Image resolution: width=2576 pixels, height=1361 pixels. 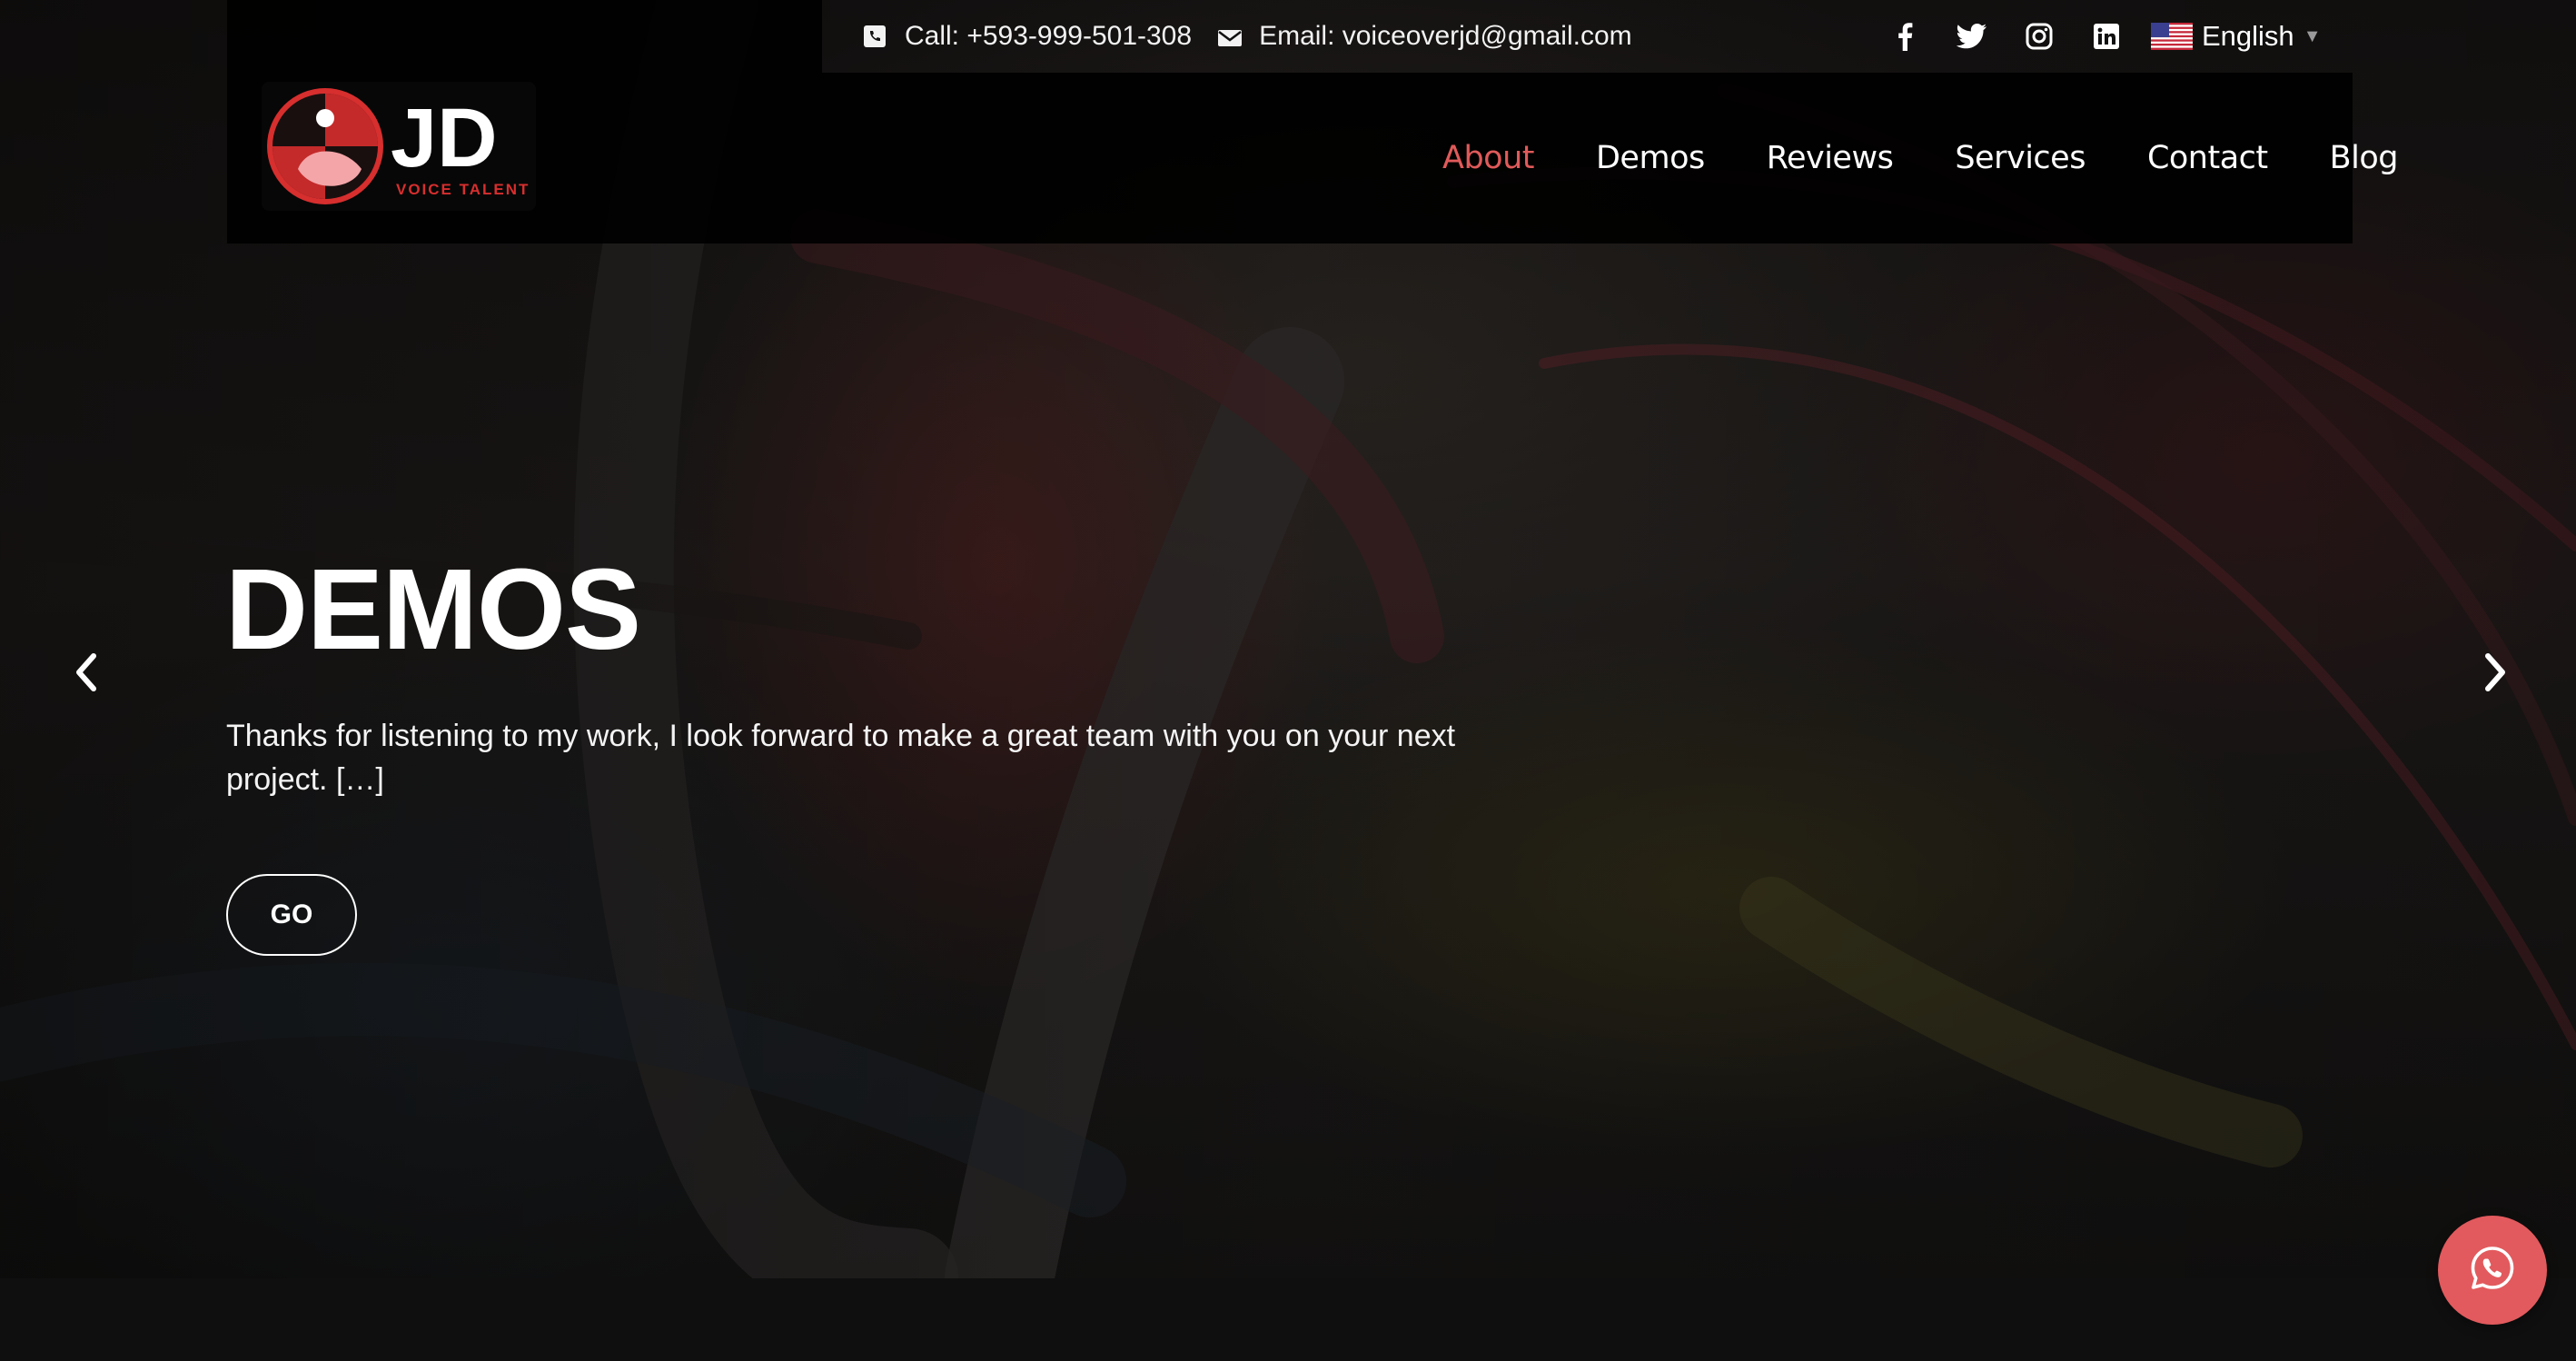 What do you see at coordinates (2364, 158) in the screenshot?
I see `nav-item-blog: Blog` at bounding box center [2364, 158].